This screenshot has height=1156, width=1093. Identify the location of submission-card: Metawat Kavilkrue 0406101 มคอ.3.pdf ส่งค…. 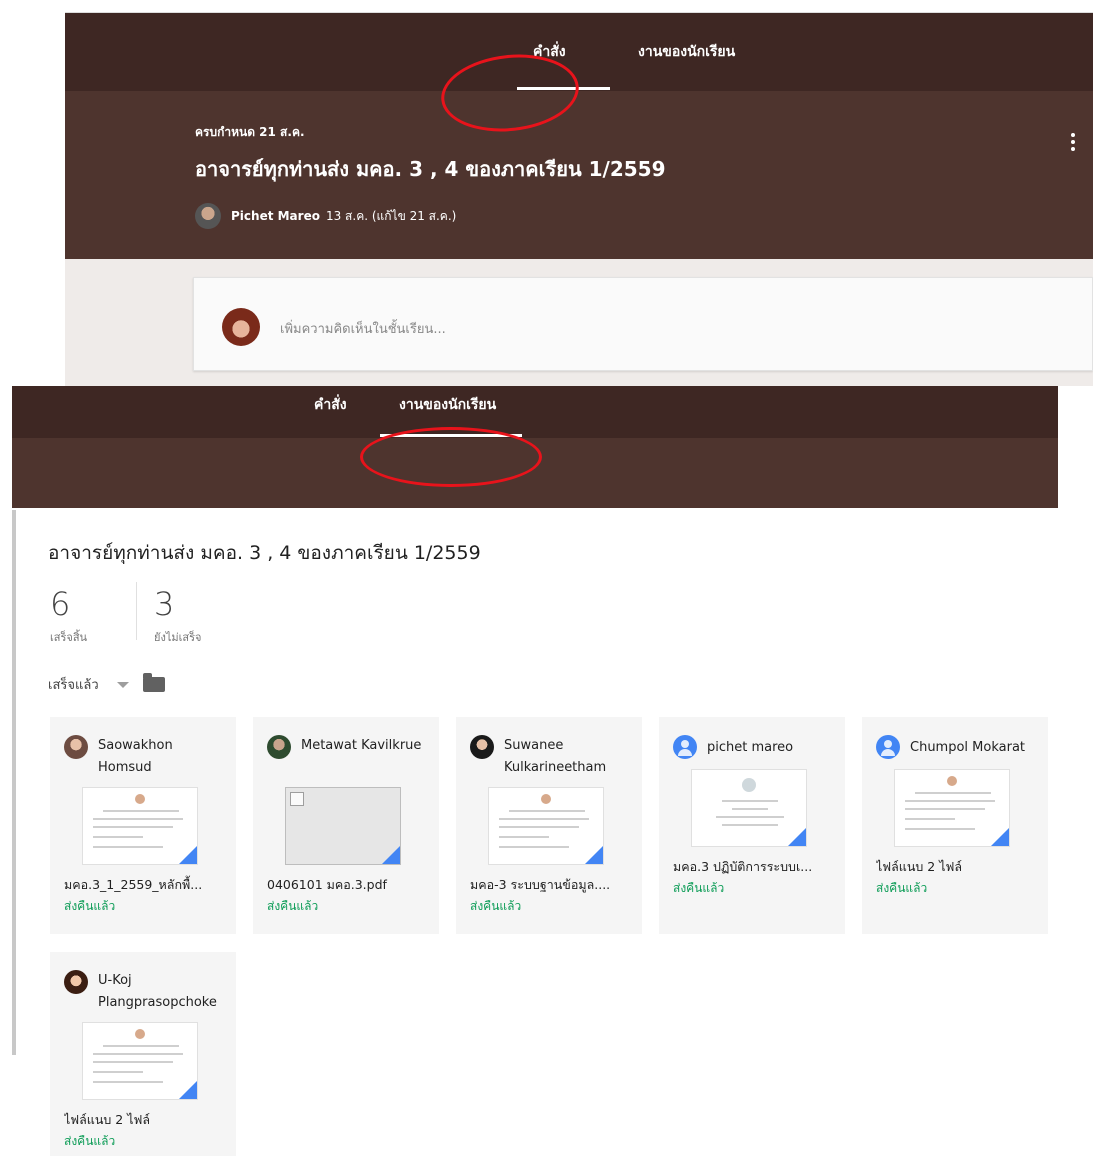
(346, 825).